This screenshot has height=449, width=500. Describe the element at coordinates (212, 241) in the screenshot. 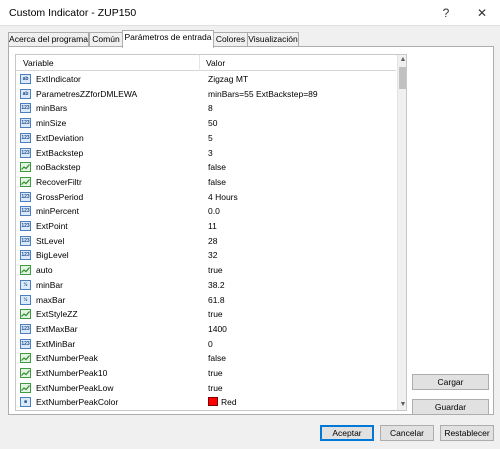

I see `param-value: 28` at that location.